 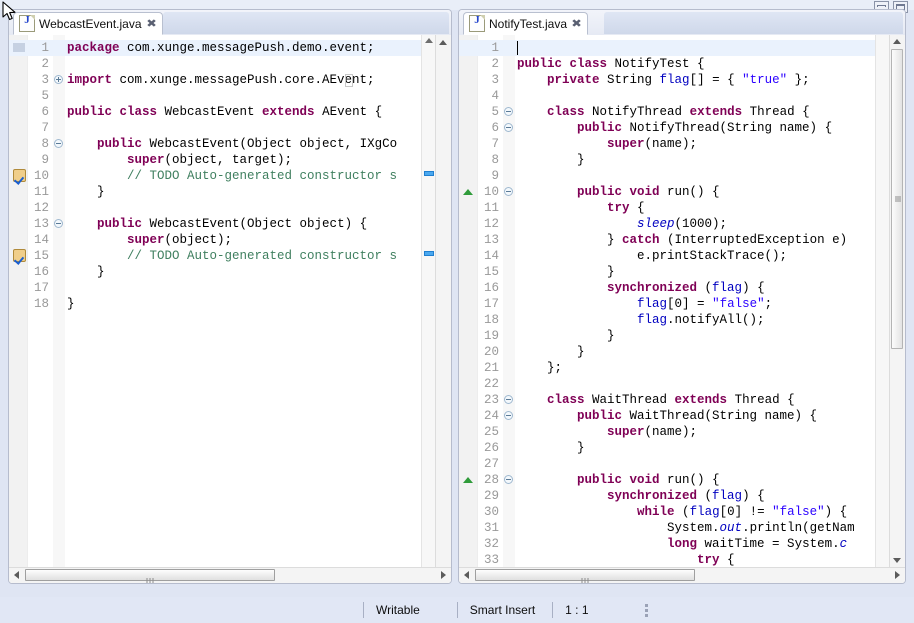 What do you see at coordinates (682, 256) in the screenshot?
I see `code-line: 14 e.printStackTrace();` at bounding box center [682, 256].